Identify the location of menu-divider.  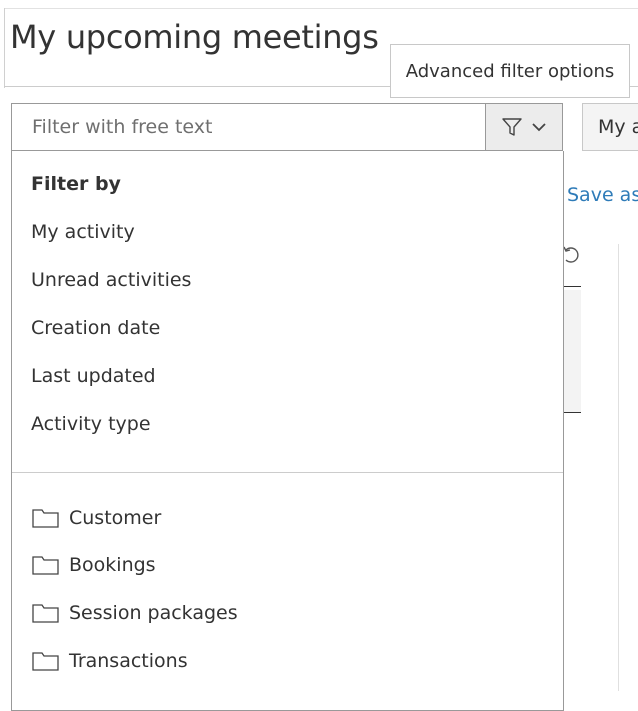
(287, 472).